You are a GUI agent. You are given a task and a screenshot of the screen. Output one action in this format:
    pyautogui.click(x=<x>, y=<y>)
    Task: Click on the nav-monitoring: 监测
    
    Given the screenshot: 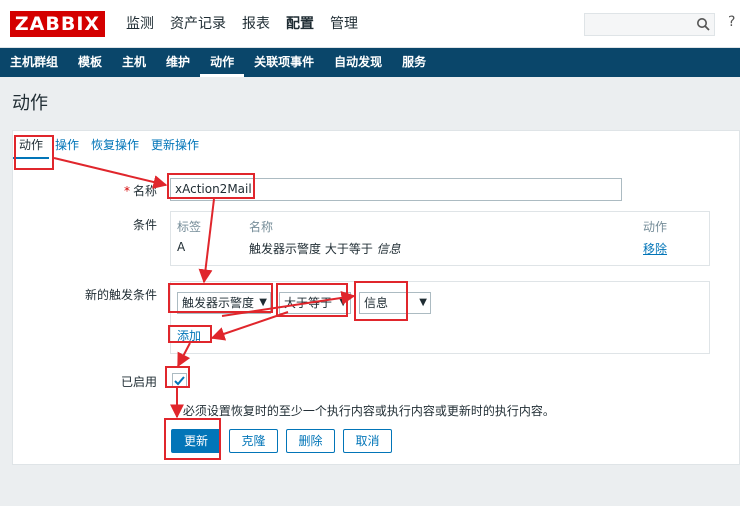 What is the action you would take?
    pyautogui.click(x=140, y=24)
    